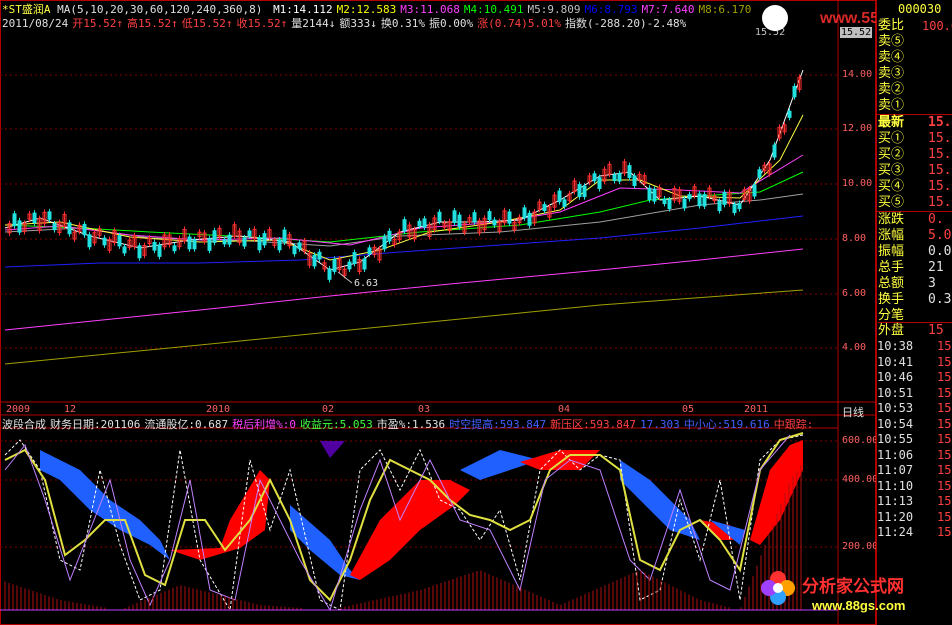 The image size is (952, 625). Describe the element at coordinates (895, 532) in the screenshot. I see `tick-time: 11:24` at that location.